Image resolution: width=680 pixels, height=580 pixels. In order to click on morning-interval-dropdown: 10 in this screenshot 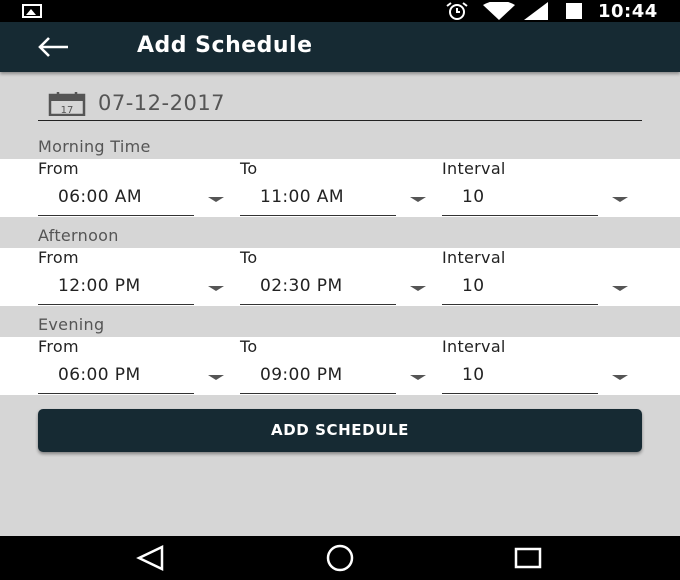, I will do `click(520, 197)`.